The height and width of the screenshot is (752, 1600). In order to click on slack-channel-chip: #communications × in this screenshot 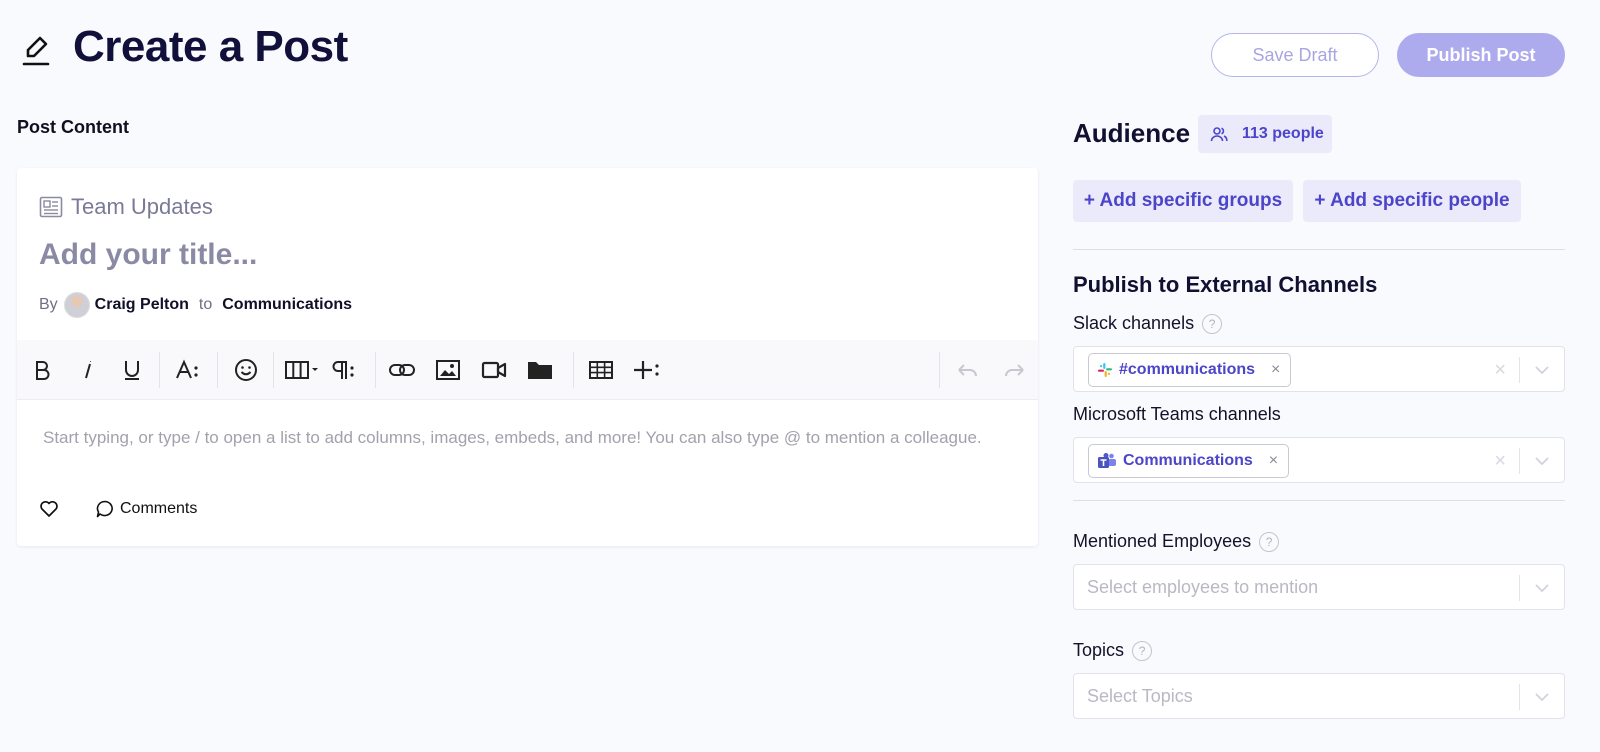, I will do `click(1190, 370)`.